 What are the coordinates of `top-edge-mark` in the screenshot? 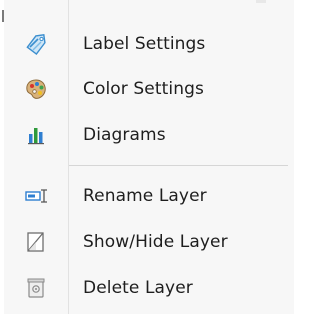 It's located at (261, 1).